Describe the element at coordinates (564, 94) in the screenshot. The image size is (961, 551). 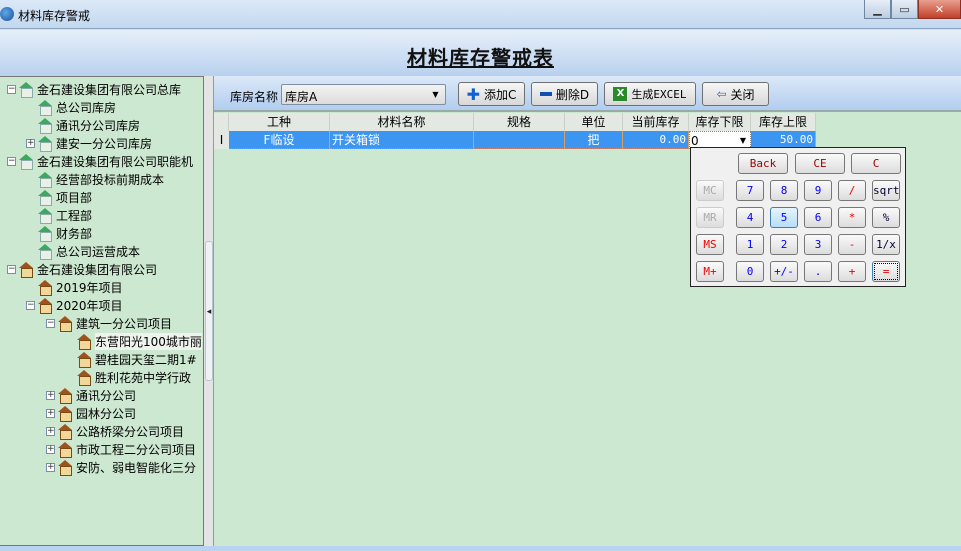
I see `delete-button: 删除D` at that location.